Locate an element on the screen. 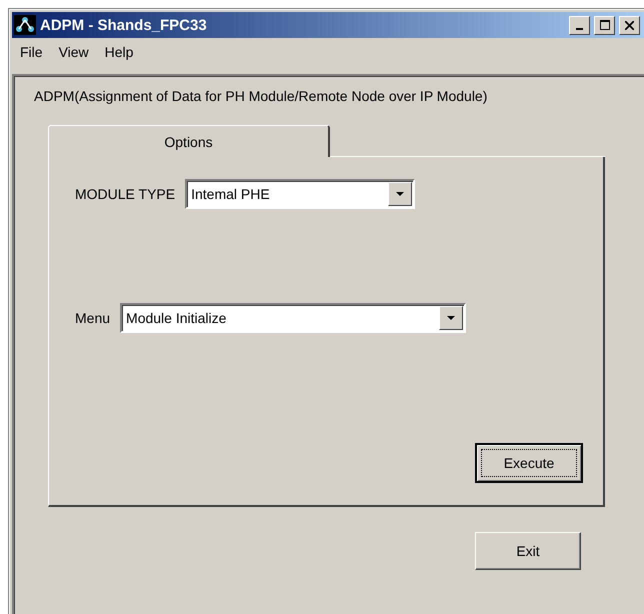 The width and height of the screenshot is (644, 614). app-icon is located at coordinates (25, 25).